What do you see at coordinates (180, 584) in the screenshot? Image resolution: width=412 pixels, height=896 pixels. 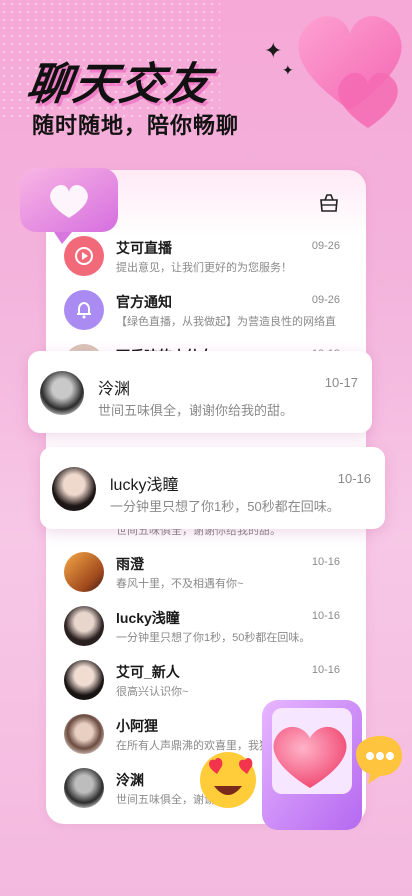 I see `message-preview: 春风十里，不及相遇有你~` at bounding box center [180, 584].